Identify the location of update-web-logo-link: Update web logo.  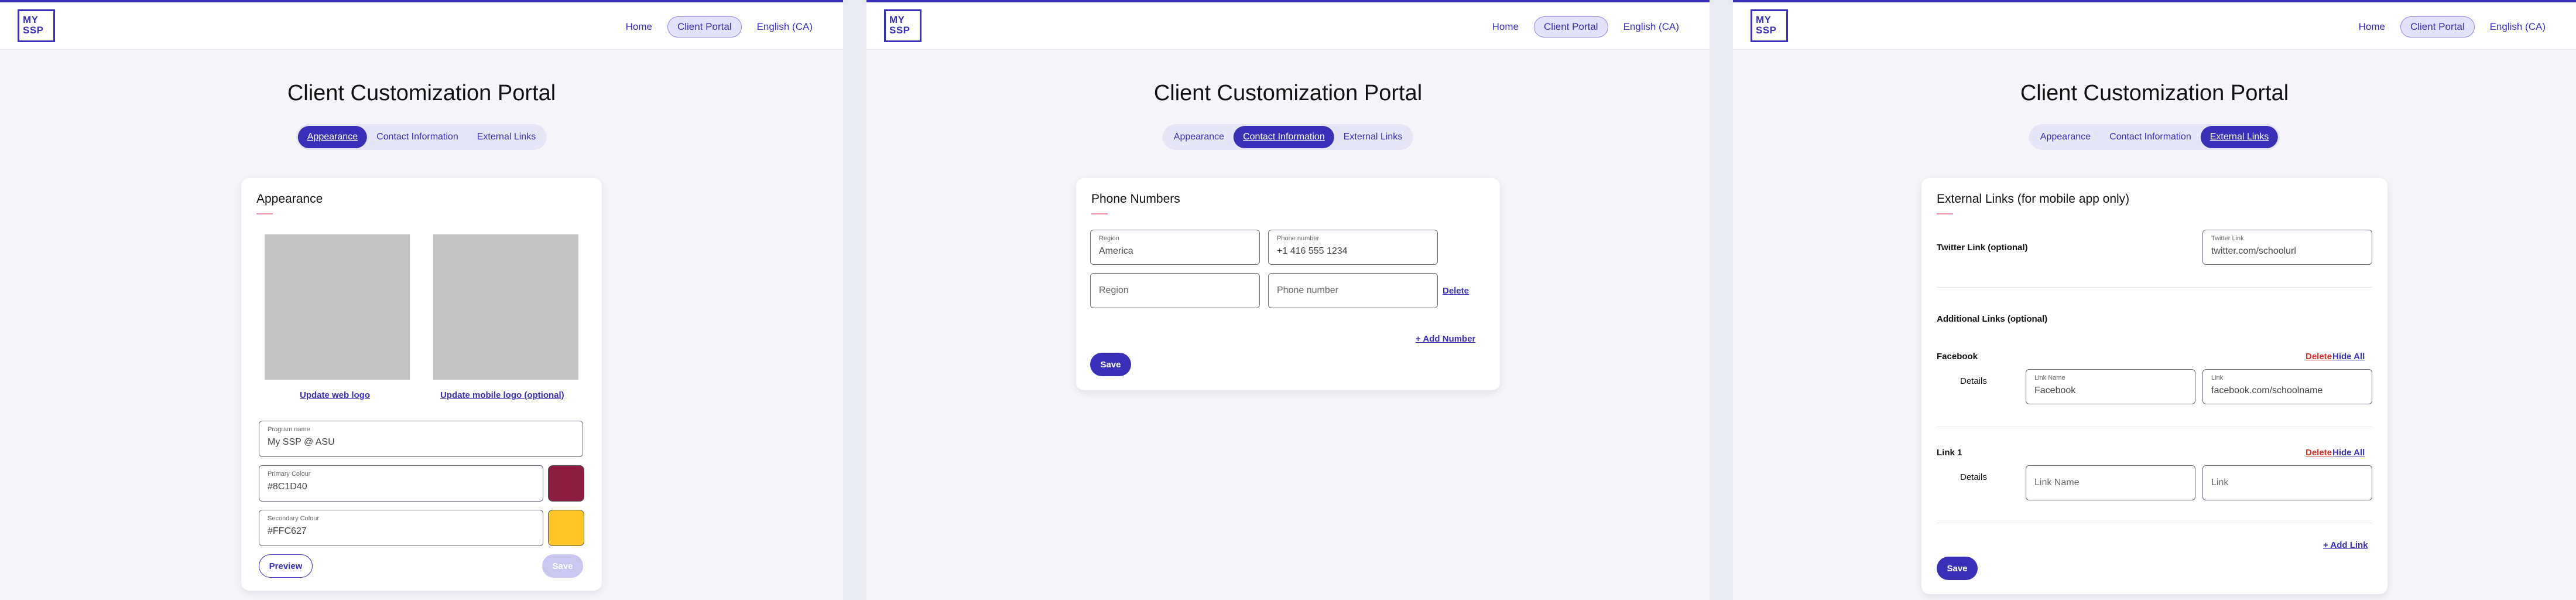
(335, 395).